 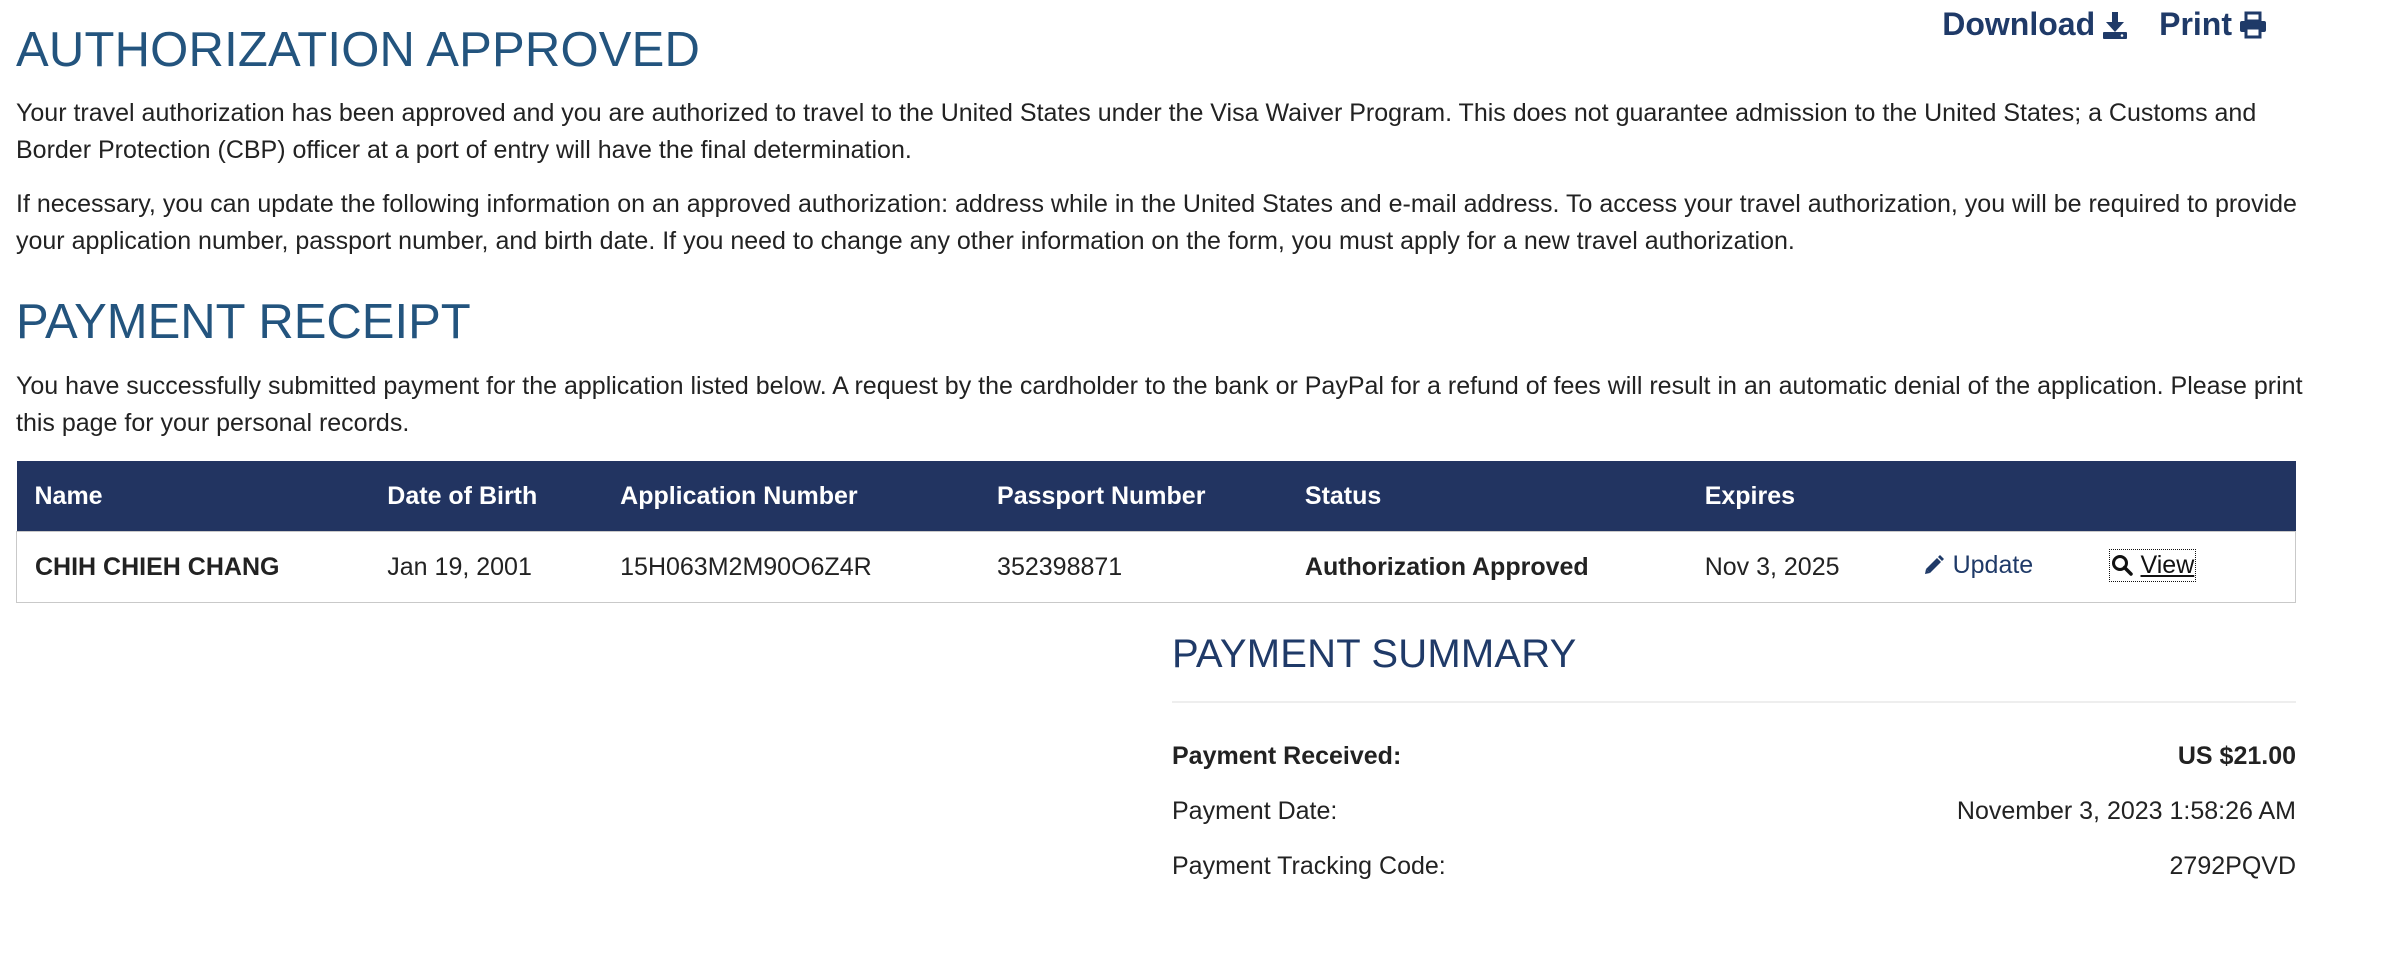 I want to click on search-icon, so click(x=2122, y=565).